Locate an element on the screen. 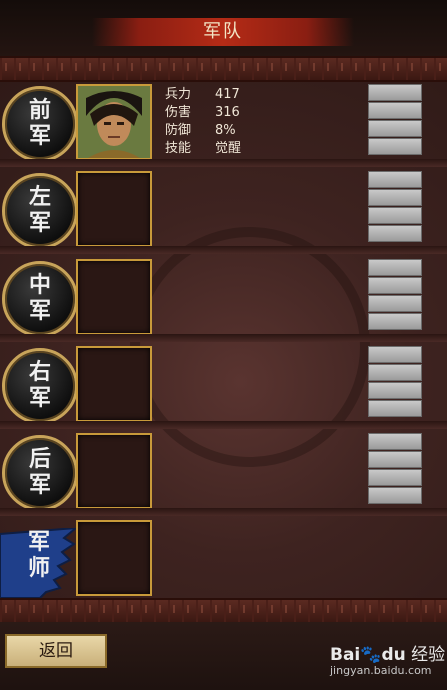  general-portrait is located at coordinates (114, 122).